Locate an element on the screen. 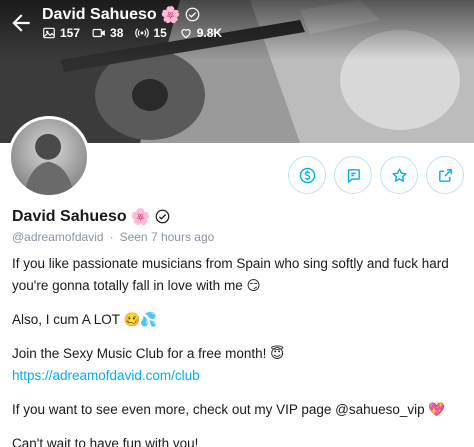 This screenshot has height=447, width=474. dollar-icon is located at coordinates (307, 175).